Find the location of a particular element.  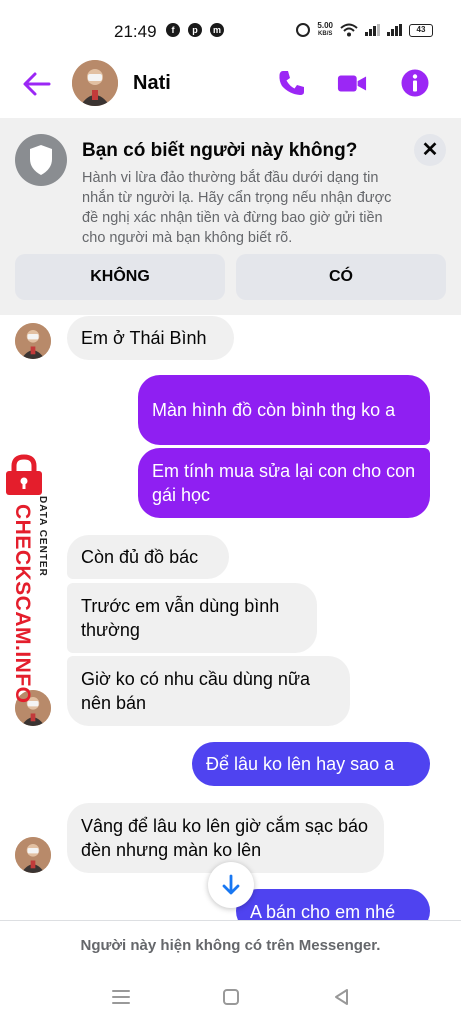

message-outgoing: Để lâu ko lên hay sao a is located at coordinates (311, 764).